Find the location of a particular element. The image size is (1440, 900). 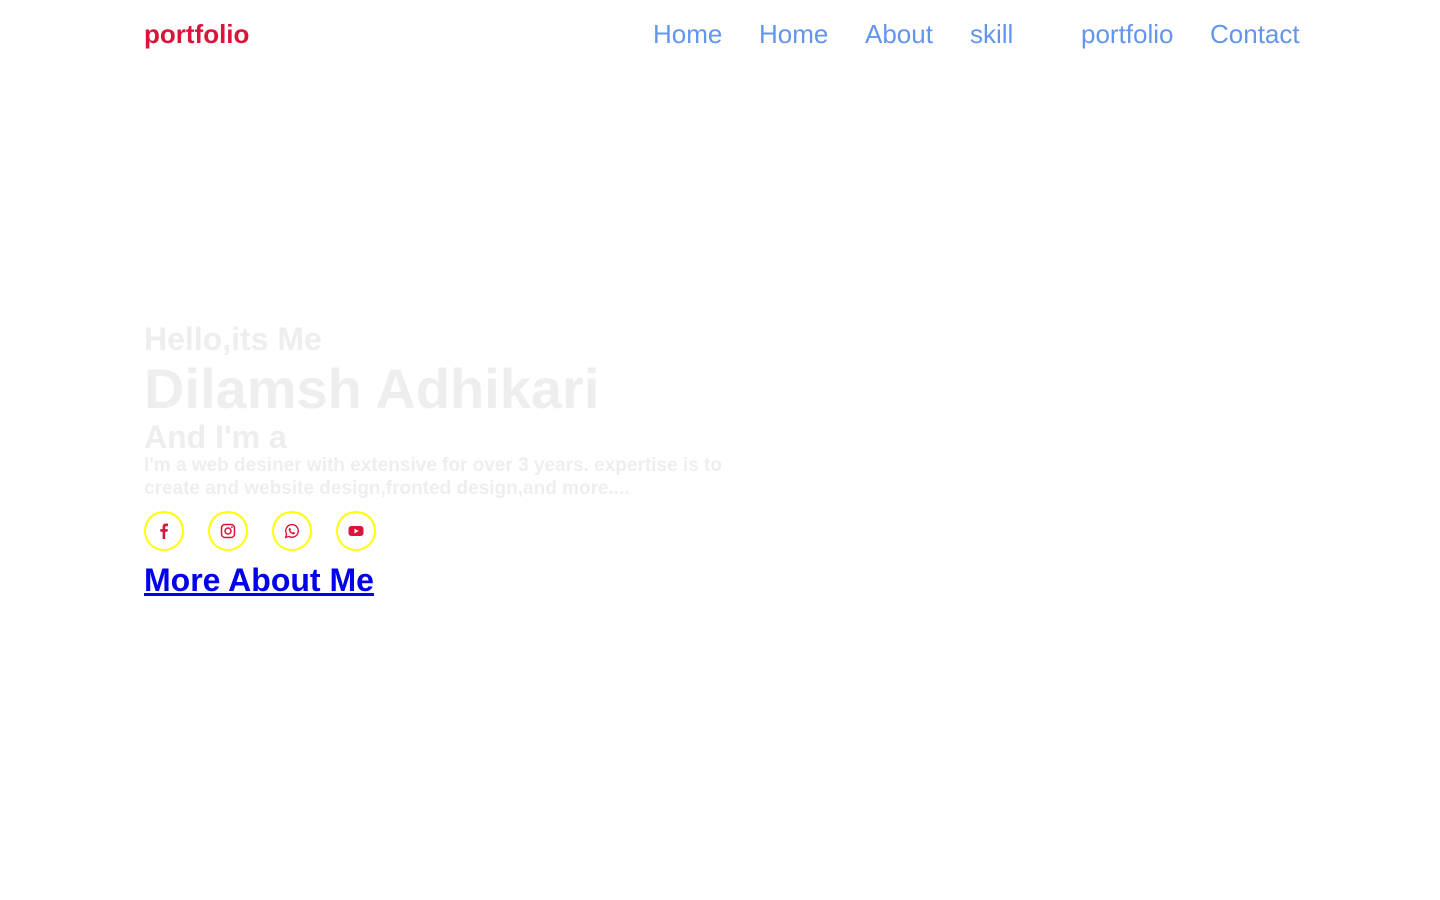

facebook-icon is located at coordinates (164, 531).